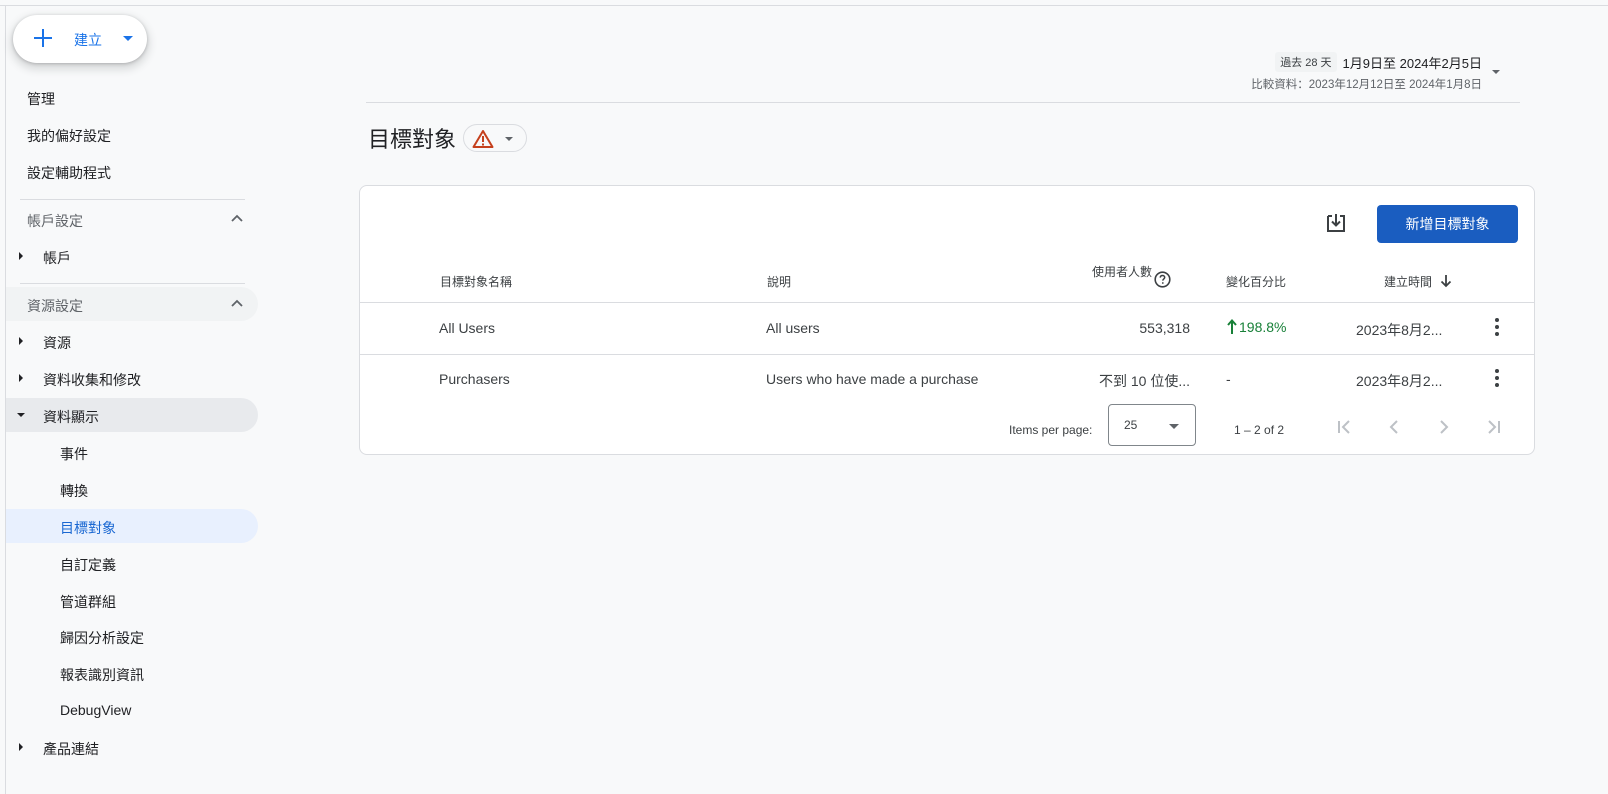 The height and width of the screenshot is (794, 1608). What do you see at coordinates (41, 99) in the screenshot?
I see `sidebar-item-label: 管理` at bounding box center [41, 99].